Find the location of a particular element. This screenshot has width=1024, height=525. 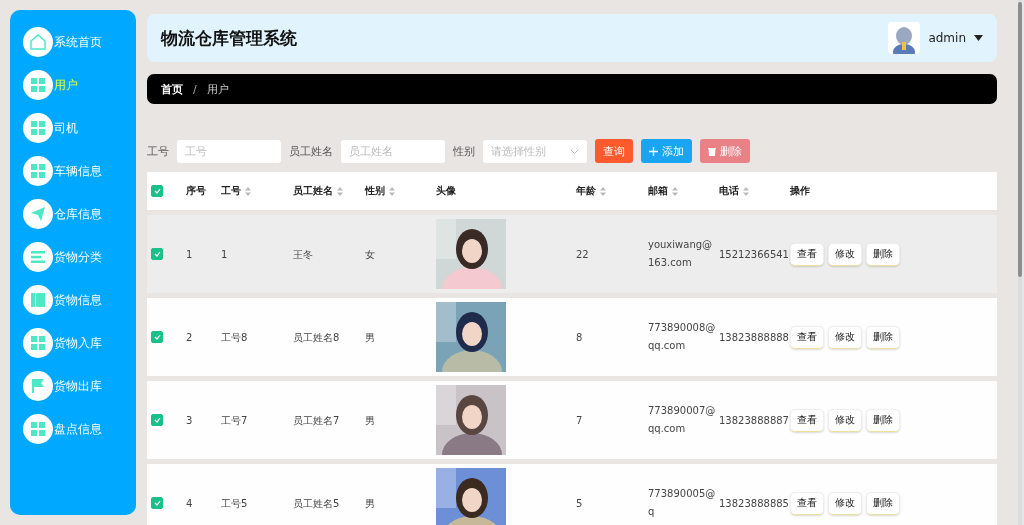

table-cell-text: 3 is located at coordinates (190, 420).